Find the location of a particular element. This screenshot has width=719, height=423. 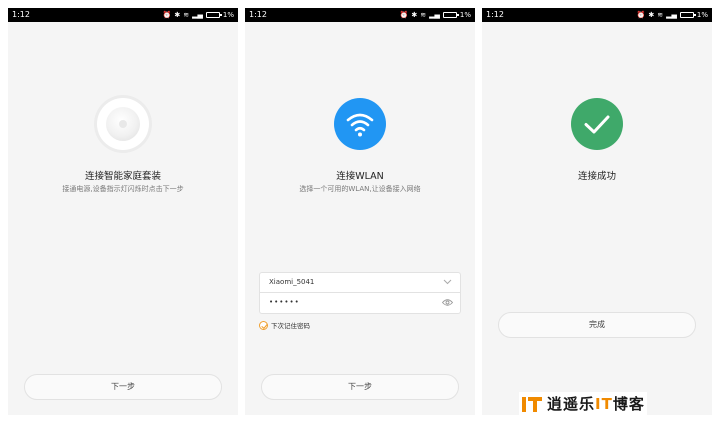

remember-password-checkbox: 下次记住密码 is located at coordinates (360, 325).